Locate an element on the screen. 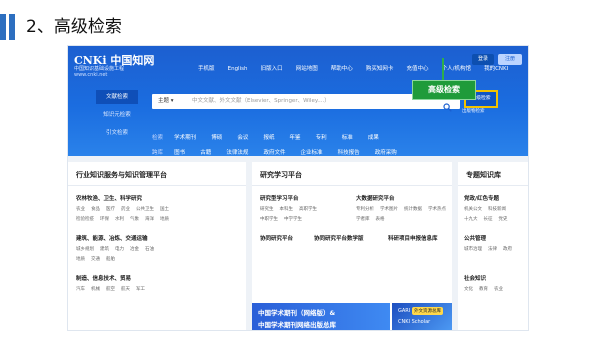 Image resolution: width=600 pixels, height=338 pixels. link: 统计数据 is located at coordinates (413, 209).